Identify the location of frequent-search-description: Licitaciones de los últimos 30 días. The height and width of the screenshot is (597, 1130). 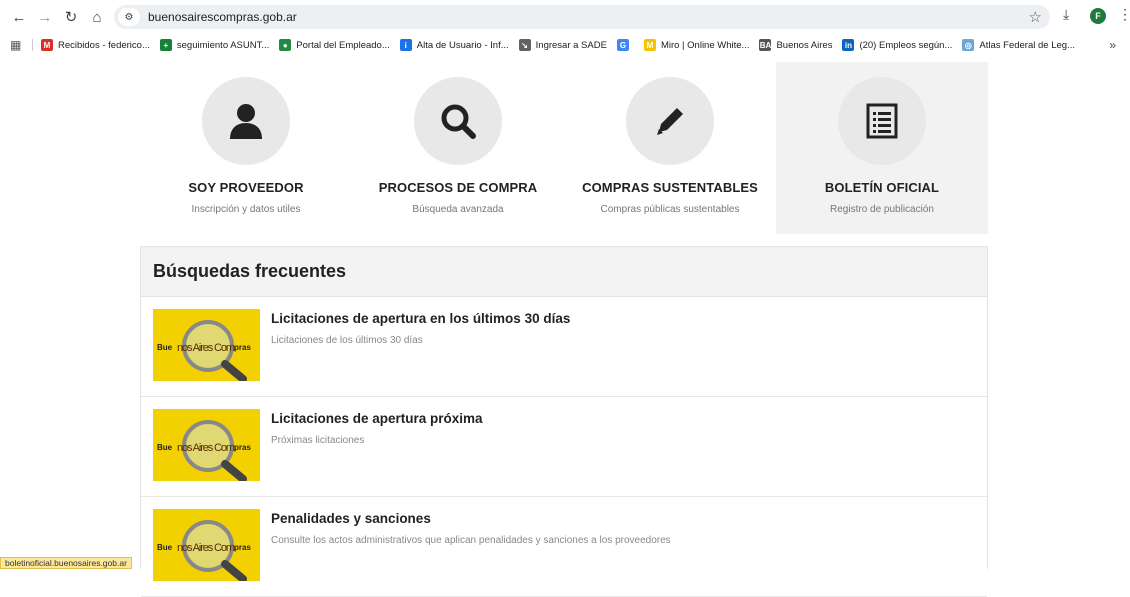
(347, 340).